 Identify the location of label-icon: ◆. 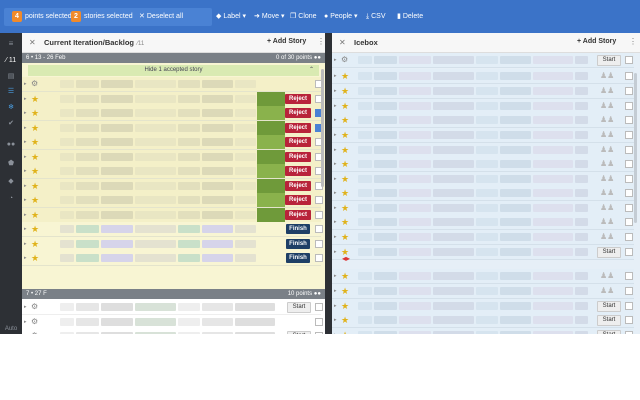
(11, 182).